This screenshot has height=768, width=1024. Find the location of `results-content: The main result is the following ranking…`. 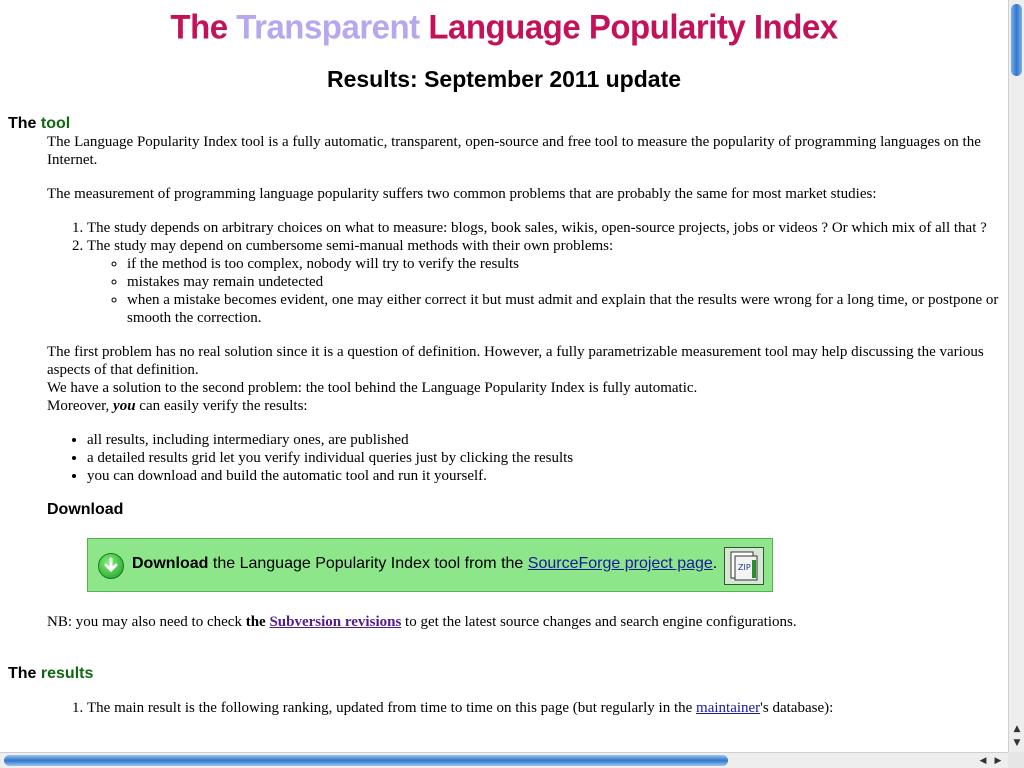

results-content: The main result is the following ranking… is located at coordinates (526, 708).